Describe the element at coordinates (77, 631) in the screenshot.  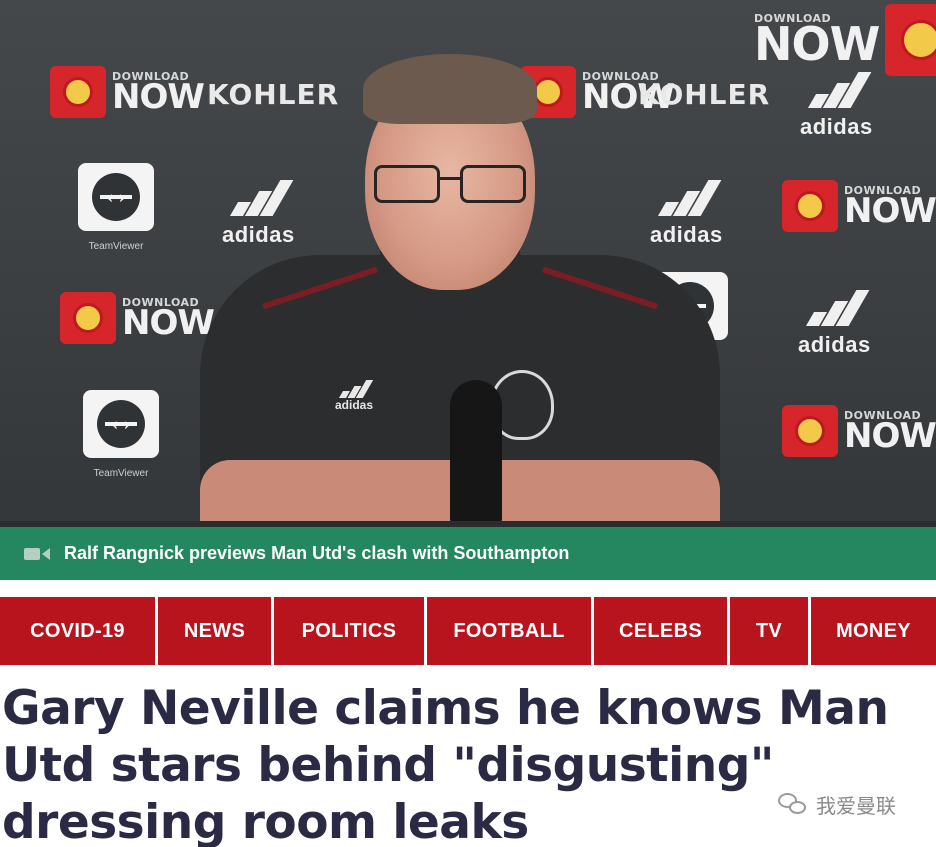
I see `nav-item-covid-19: COVID-19` at that location.